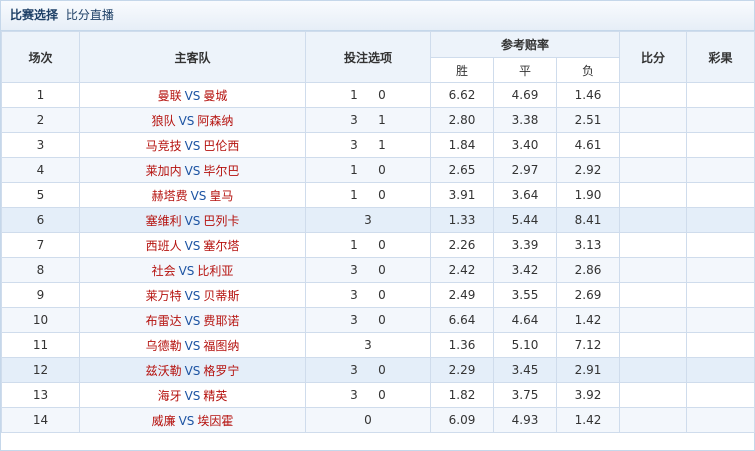  What do you see at coordinates (164, 221) in the screenshot?
I see `home-team: 塞维利` at bounding box center [164, 221].